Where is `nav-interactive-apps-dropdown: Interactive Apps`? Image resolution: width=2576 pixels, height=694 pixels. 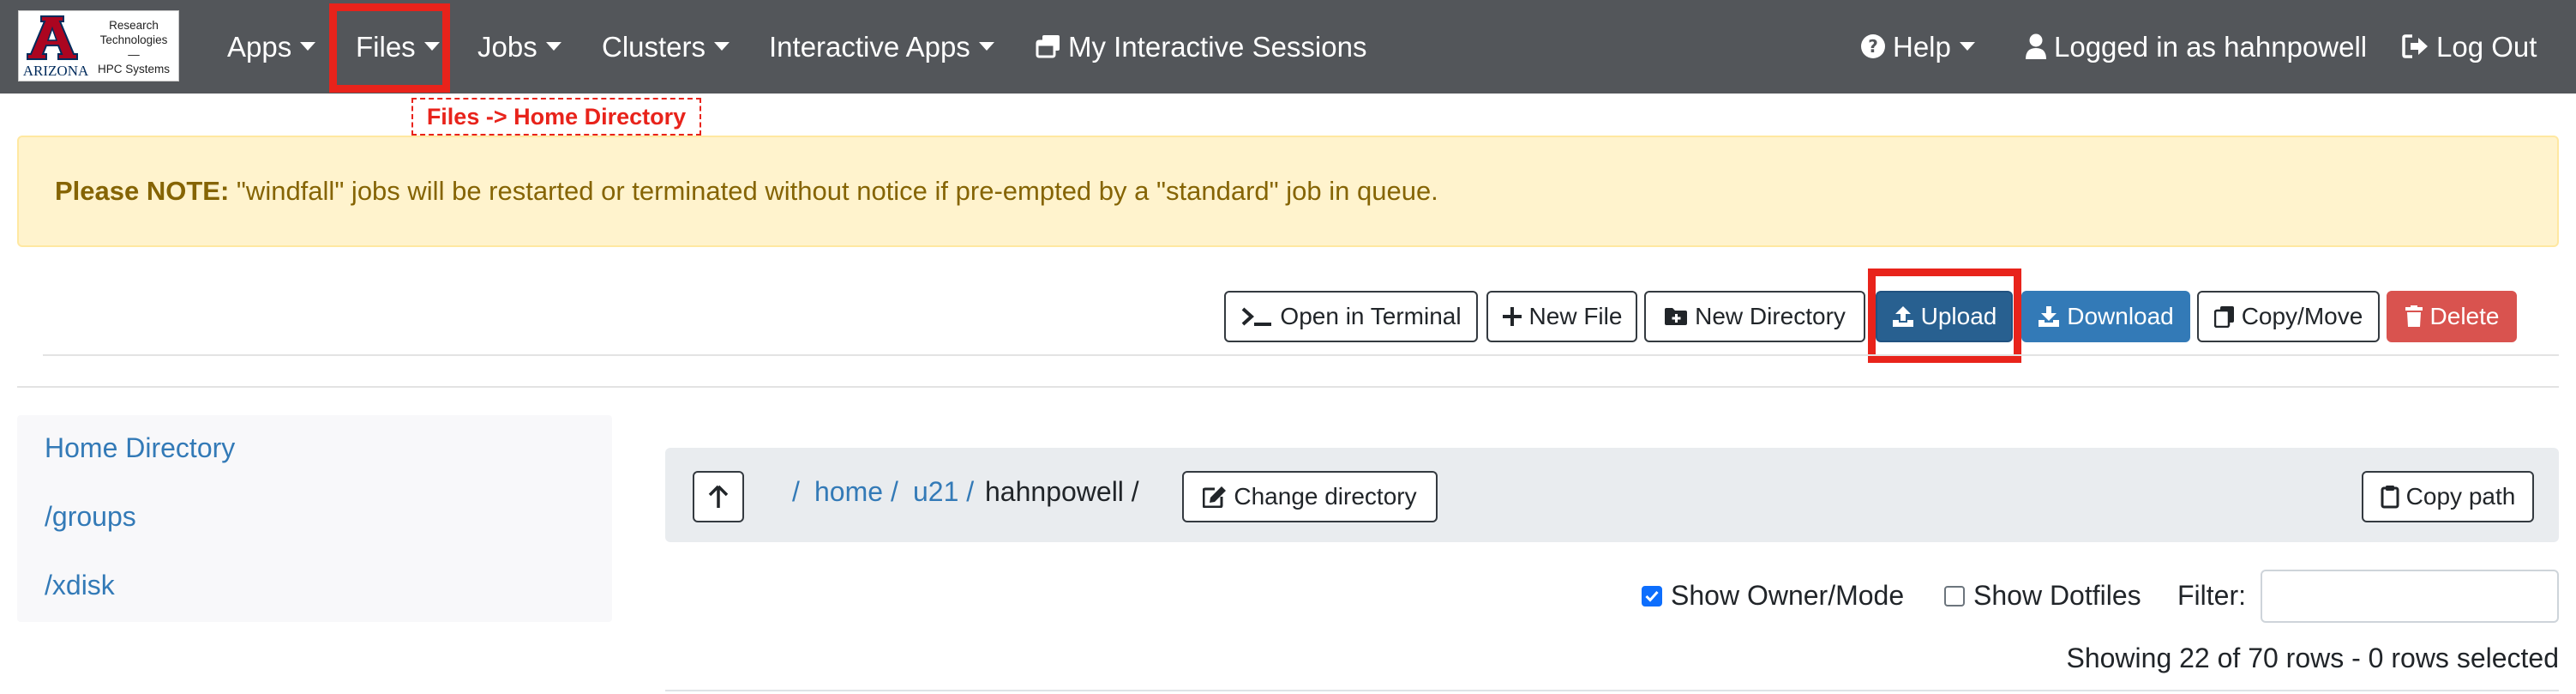
nav-interactive-apps-dropdown: Interactive Apps is located at coordinates (881, 47).